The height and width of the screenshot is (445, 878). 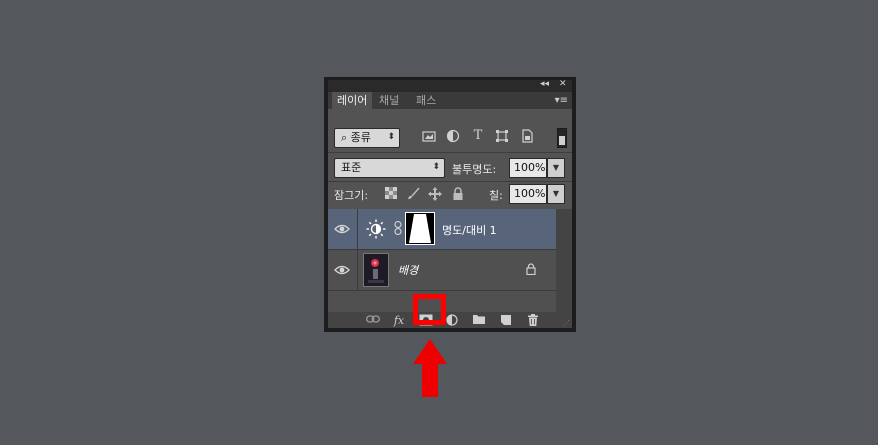 What do you see at coordinates (564, 260) in the screenshot?
I see `layer-list-scrollbar` at bounding box center [564, 260].